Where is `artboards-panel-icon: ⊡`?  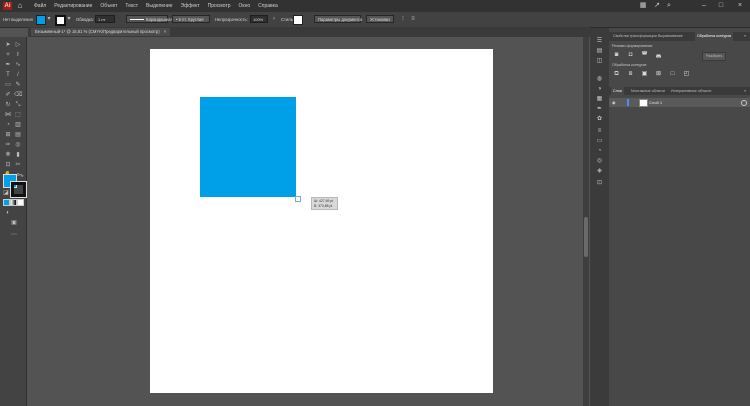 artboards-panel-icon: ⊡ is located at coordinates (599, 183).